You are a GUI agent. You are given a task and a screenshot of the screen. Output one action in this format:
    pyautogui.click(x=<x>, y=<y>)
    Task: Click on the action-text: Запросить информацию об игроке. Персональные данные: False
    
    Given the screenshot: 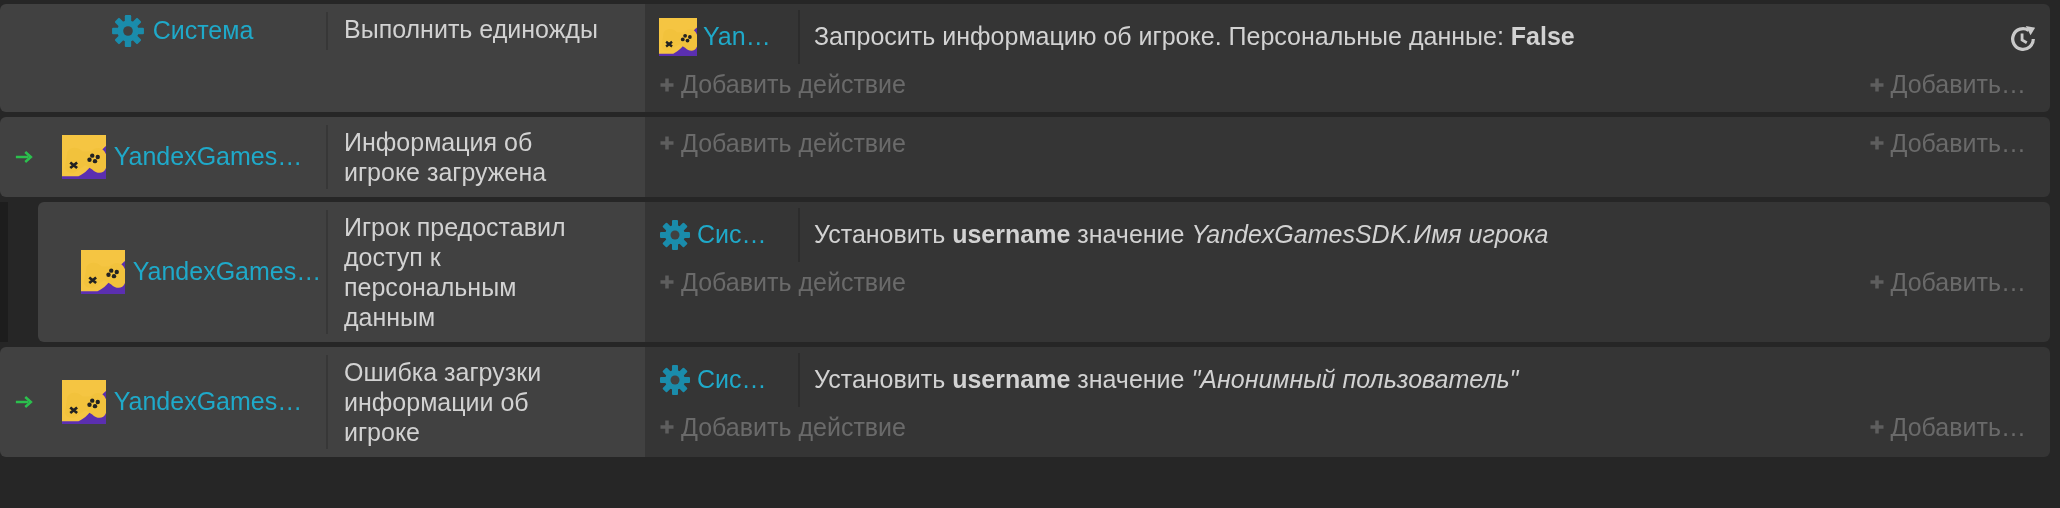 What is the action you would take?
    pyautogui.click(x=1187, y=37)
    